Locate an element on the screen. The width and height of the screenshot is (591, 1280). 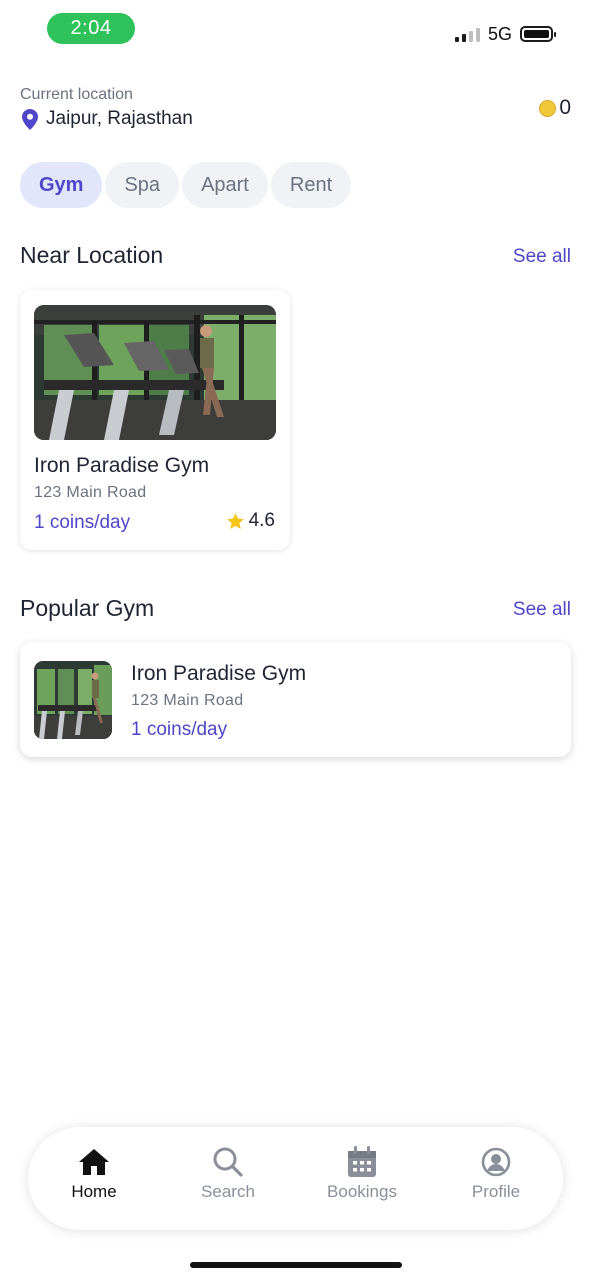
near-gym-name: Iron Paradise Gym is located at coordinates (122, 465).